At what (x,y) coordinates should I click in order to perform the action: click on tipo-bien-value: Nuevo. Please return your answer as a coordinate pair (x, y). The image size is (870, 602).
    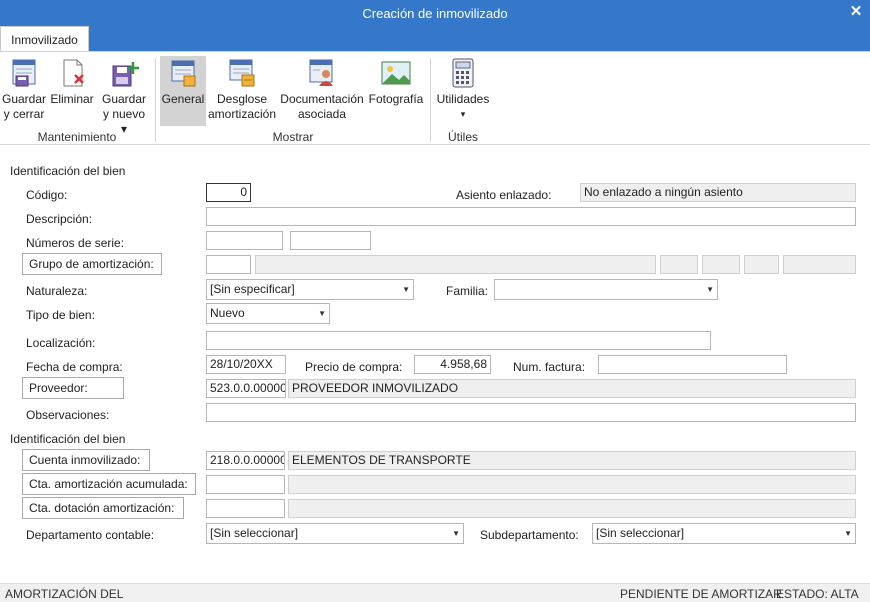
    Looking at the image, I should click on (227, 313).